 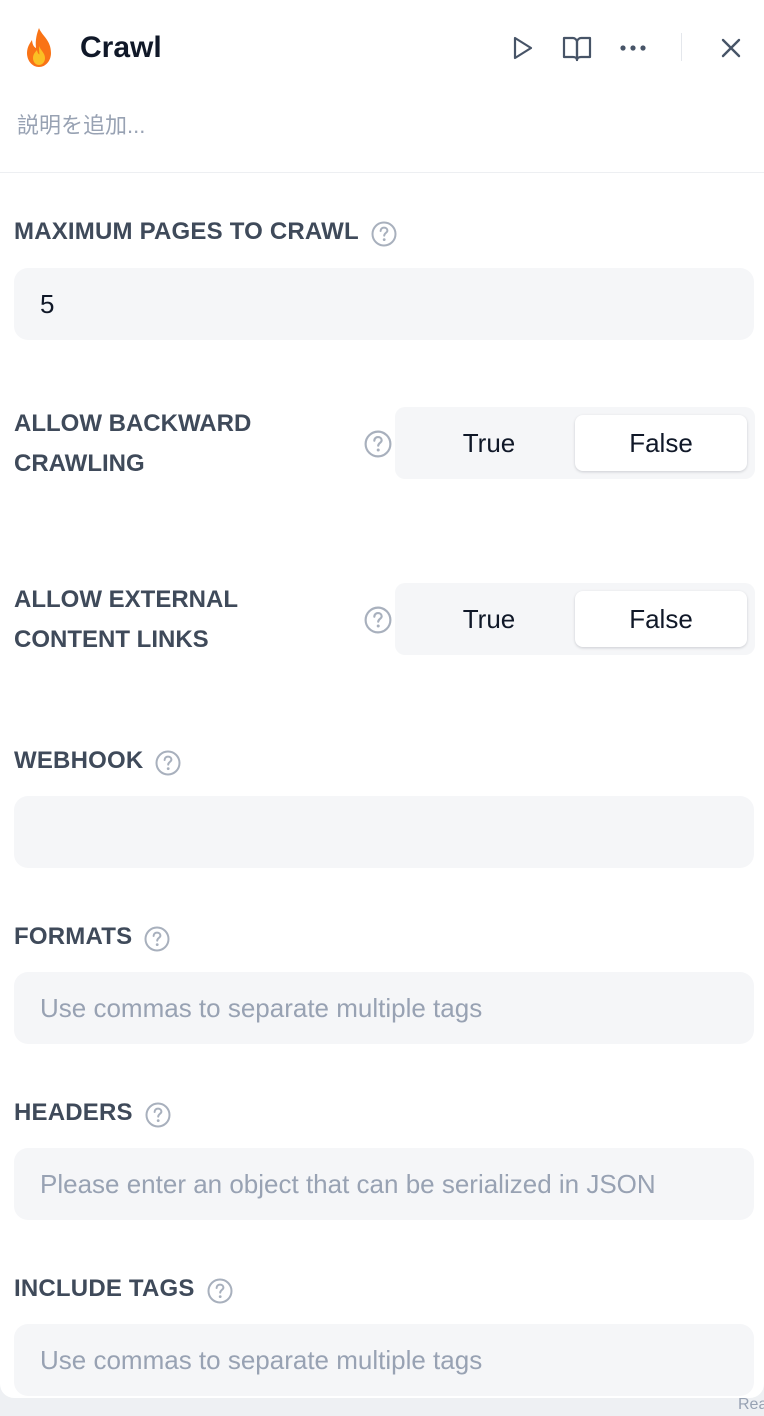 What do you see at coordinates (261, 1007) in the screenshot?
I see `formats-placeholder: Use commas to separate multiple tags` at bounding box center [261, 1007].